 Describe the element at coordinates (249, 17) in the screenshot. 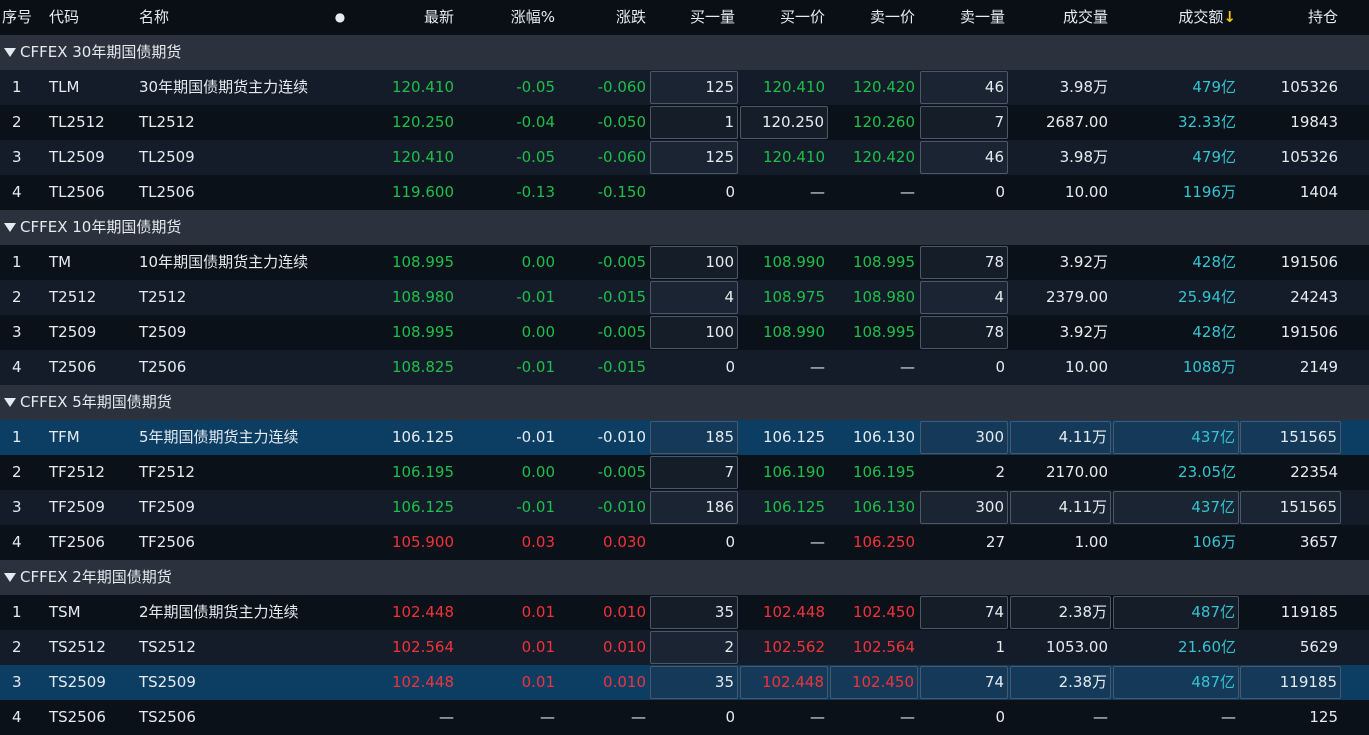

I see `col-header-name: 名称` at that location.